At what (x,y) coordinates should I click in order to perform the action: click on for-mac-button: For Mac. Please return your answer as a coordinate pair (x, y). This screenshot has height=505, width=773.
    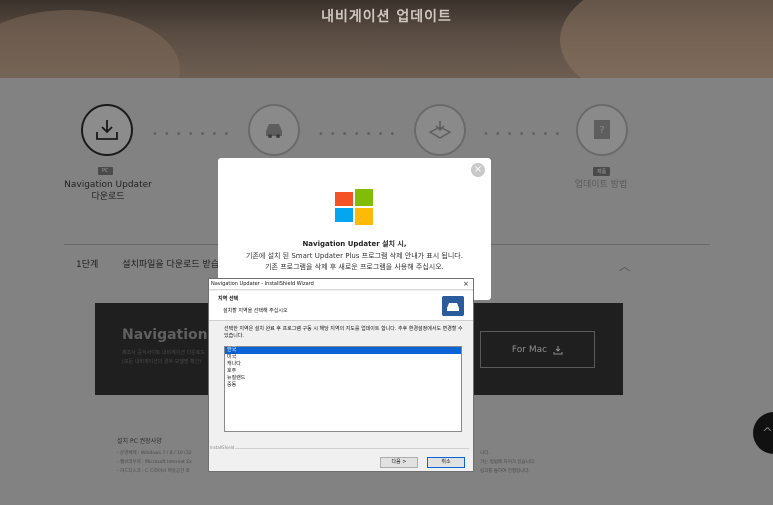
    Looking at the image, I should click on (537, 349).